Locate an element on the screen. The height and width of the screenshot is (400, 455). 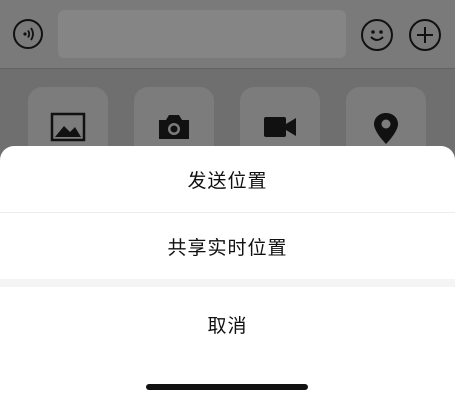
voice-wave-icon is located at coordinates (28, 34).